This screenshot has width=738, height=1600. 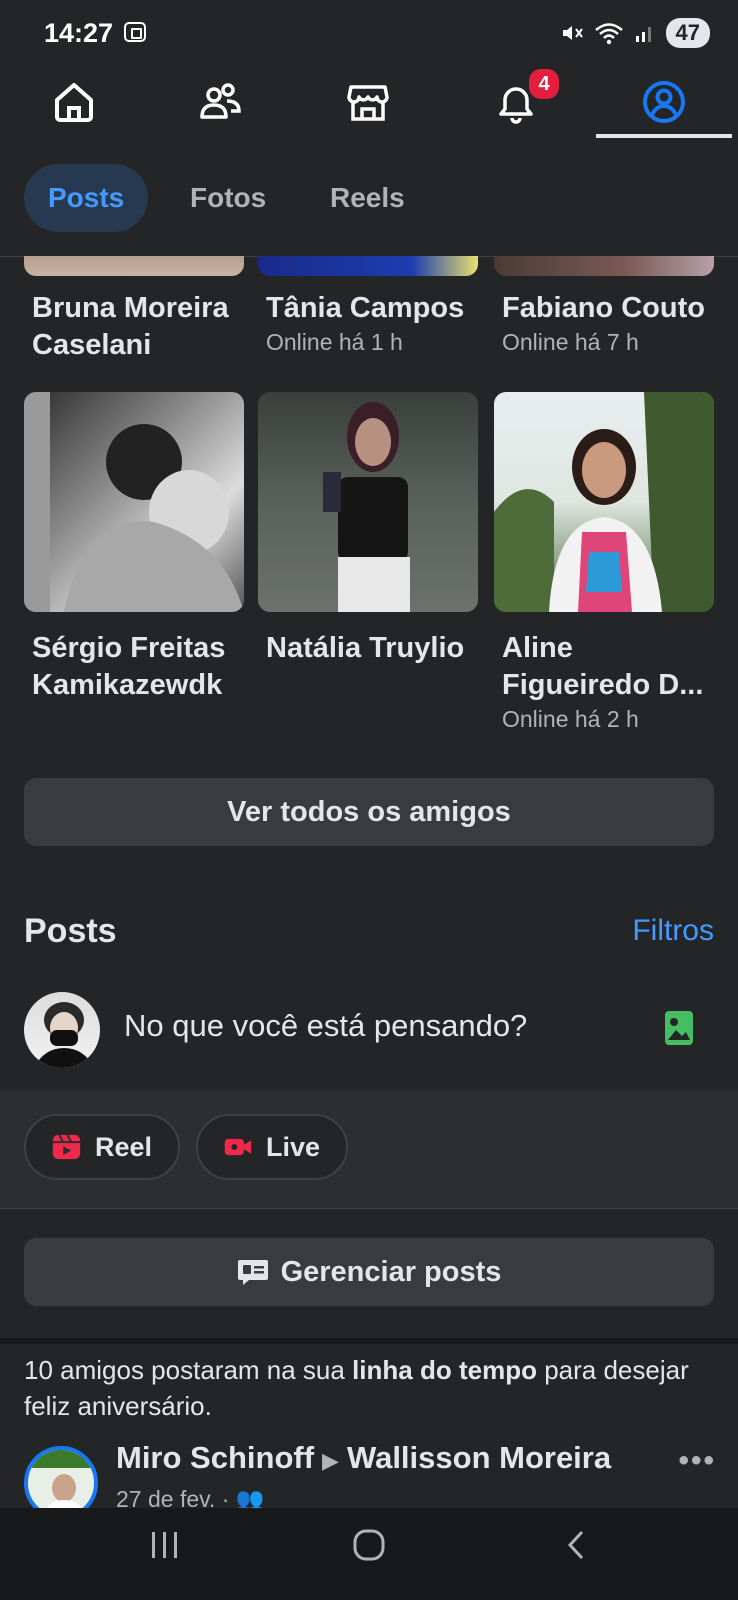 I want to click on manage-posts-label: Gerenciar posts, so click(x=391, y=1271).